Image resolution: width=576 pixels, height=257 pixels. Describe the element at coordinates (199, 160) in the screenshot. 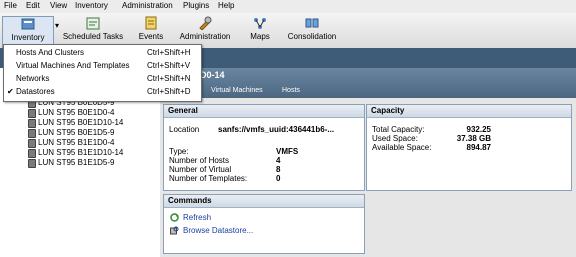

I see `hosts-label: Number of Hosts` at that location.